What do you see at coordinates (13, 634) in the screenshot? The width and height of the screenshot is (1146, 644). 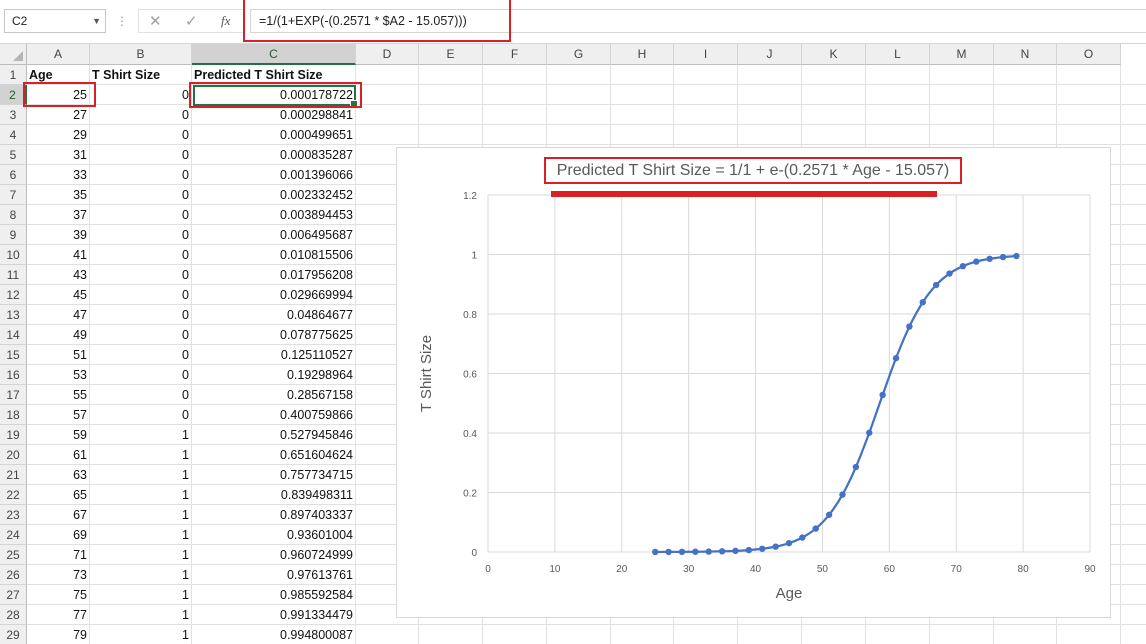 I see `row-header-29: 29` at bounding box center [13, 634].